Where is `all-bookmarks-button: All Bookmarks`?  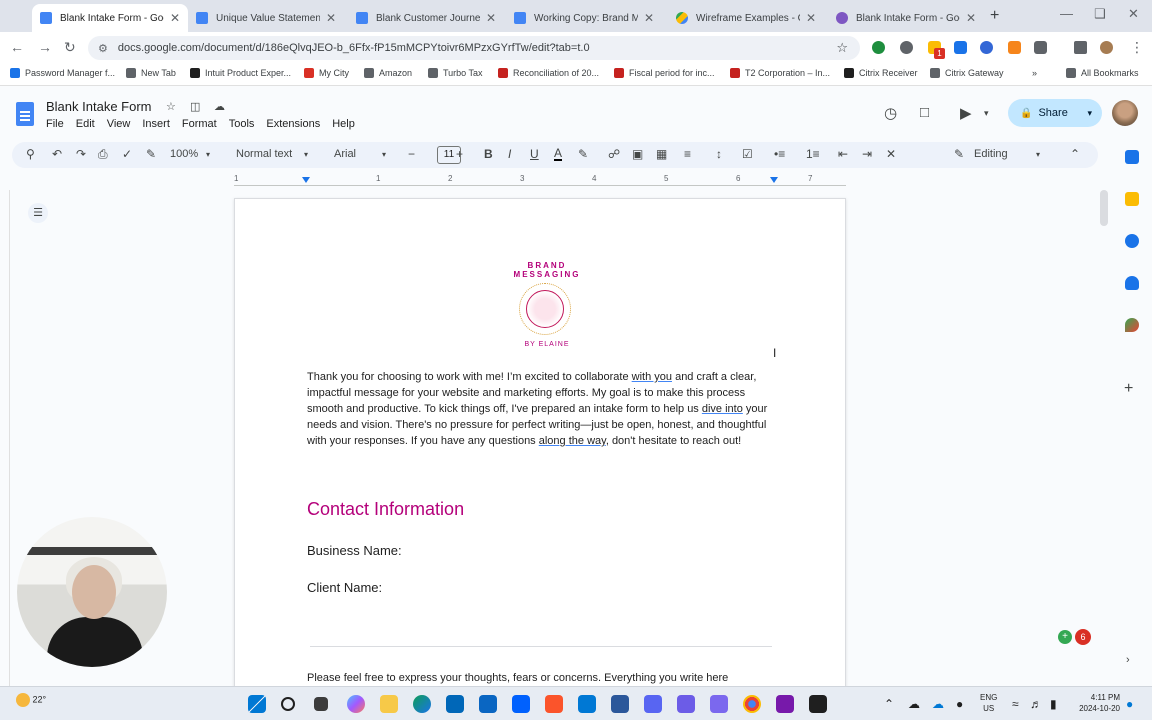 all-bookmarks-button: All Bookmarks is located at coordinates (1102, 73).